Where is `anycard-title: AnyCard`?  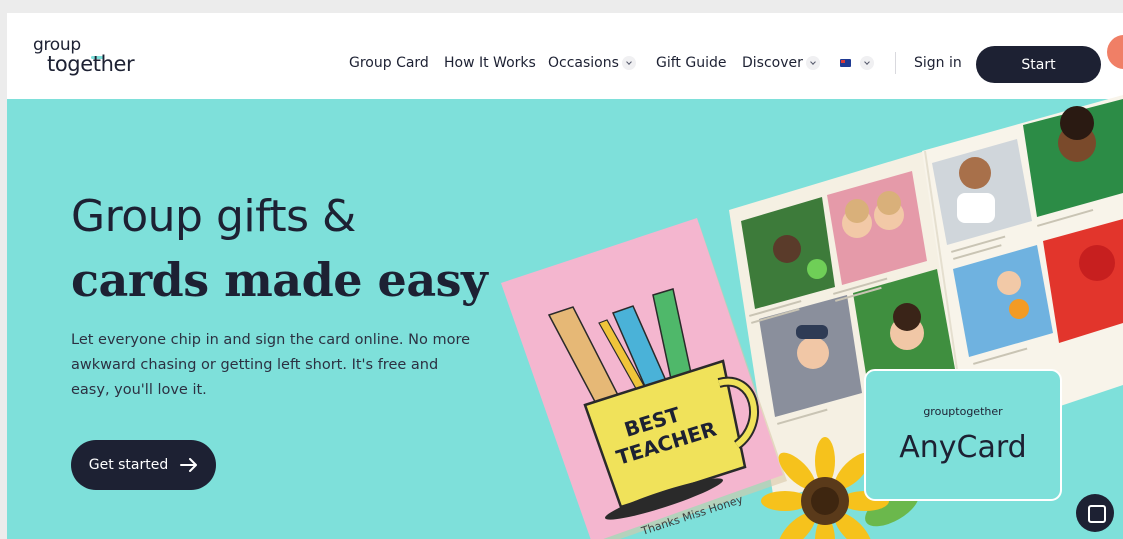 anycard-title: AnyCard is located at coordinates (962, 447).